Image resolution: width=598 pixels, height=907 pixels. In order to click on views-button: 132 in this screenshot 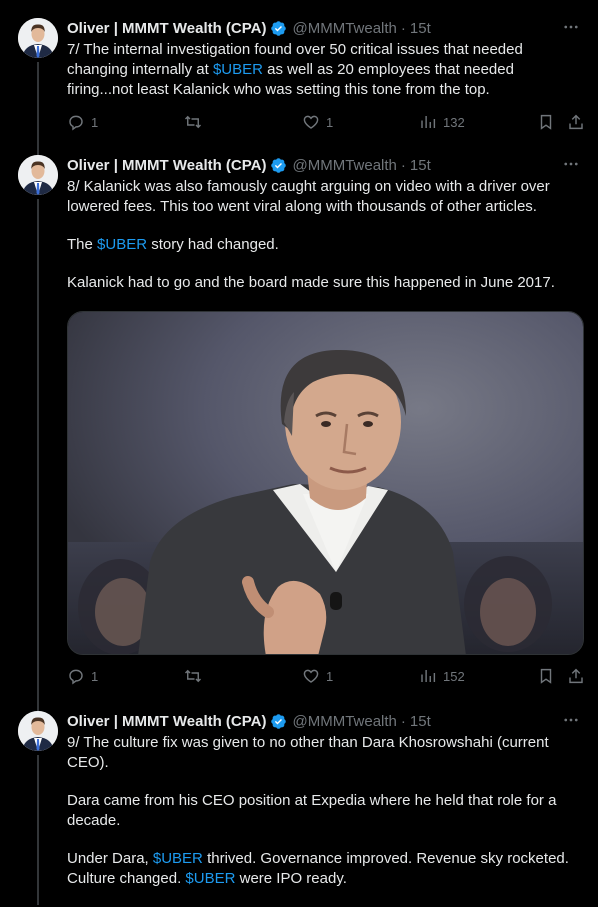, I will do `click(442, 122)`.